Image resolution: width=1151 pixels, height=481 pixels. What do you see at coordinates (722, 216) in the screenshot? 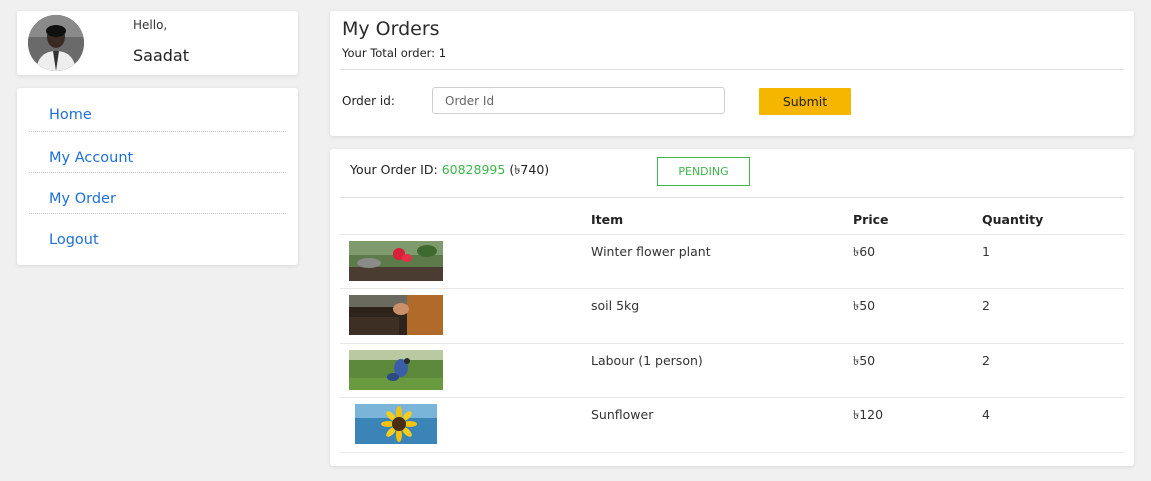
I see `column-header-item: Item` at bounding box center [722, 216].